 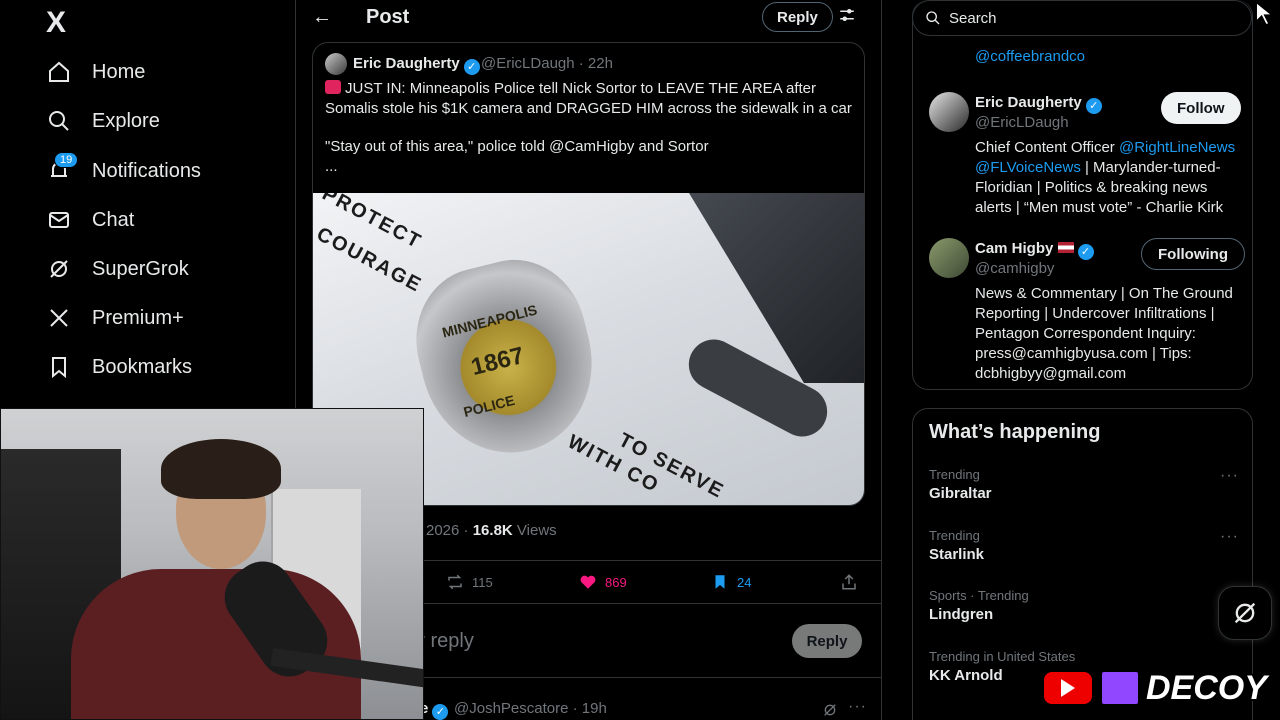 I want to click on partial-link: @coffeebrandco, so click(x=1030, y=56).